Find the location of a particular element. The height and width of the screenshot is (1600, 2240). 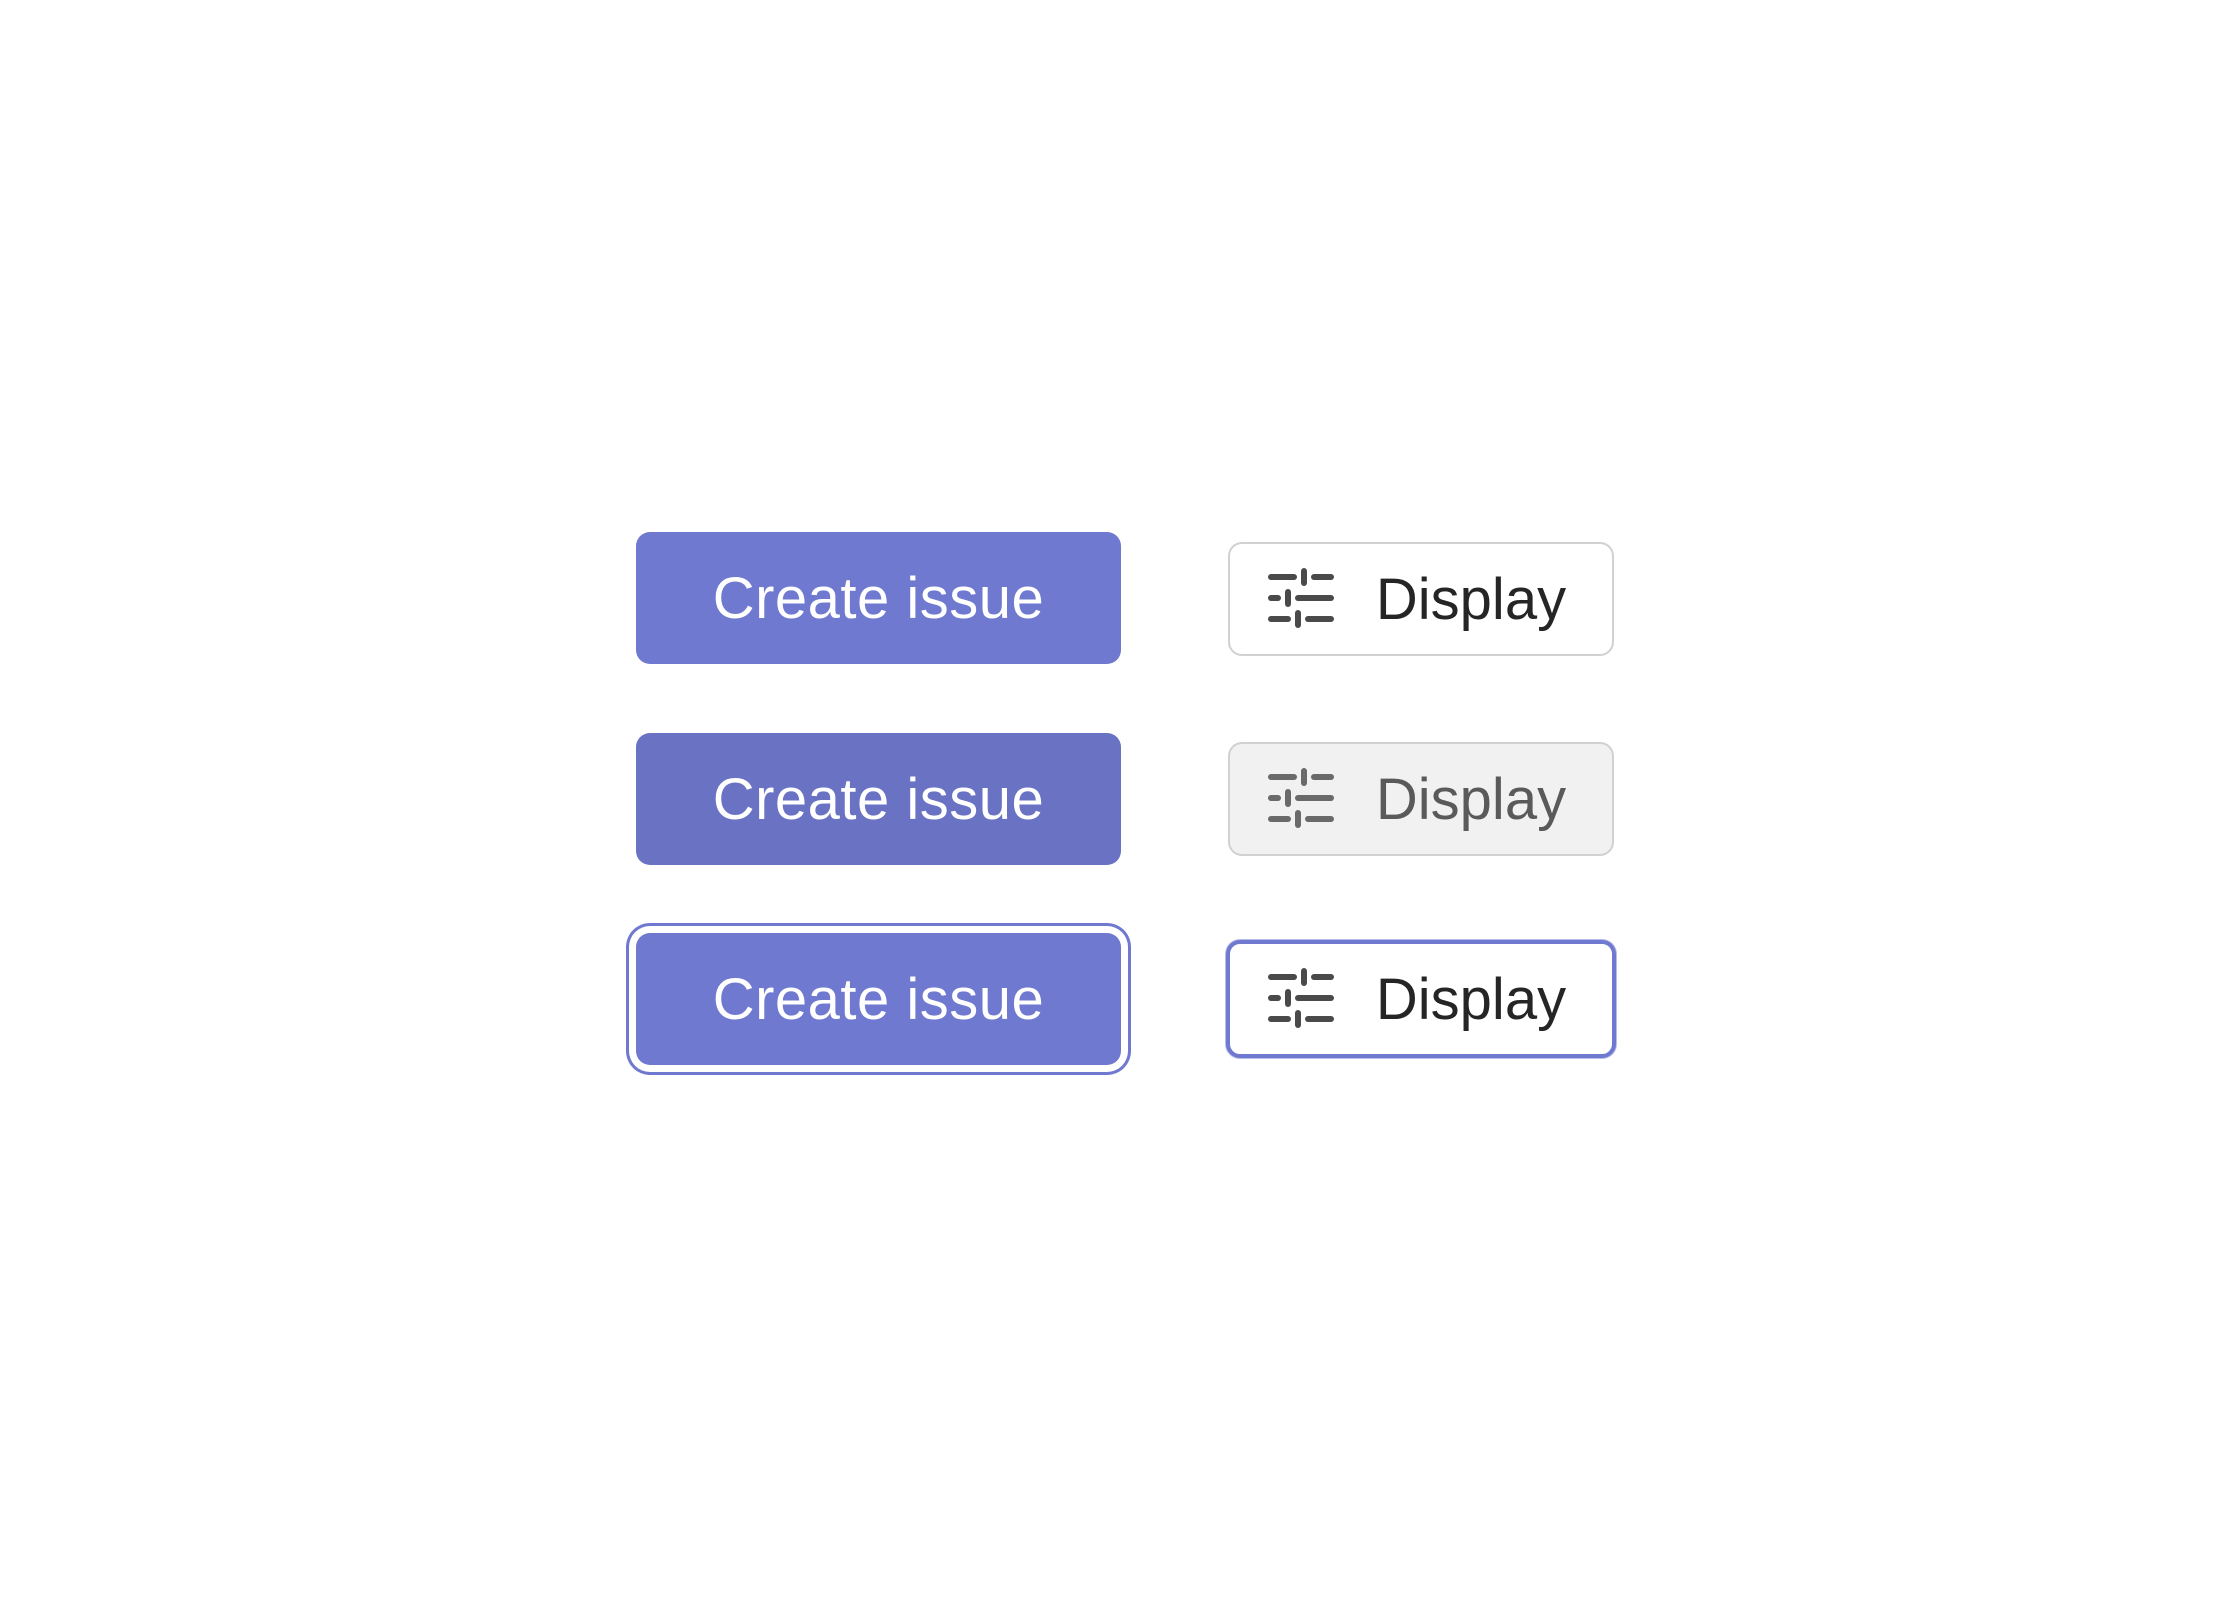

create-issue-button-hover: Create issue is located at coordinates (878, 799).